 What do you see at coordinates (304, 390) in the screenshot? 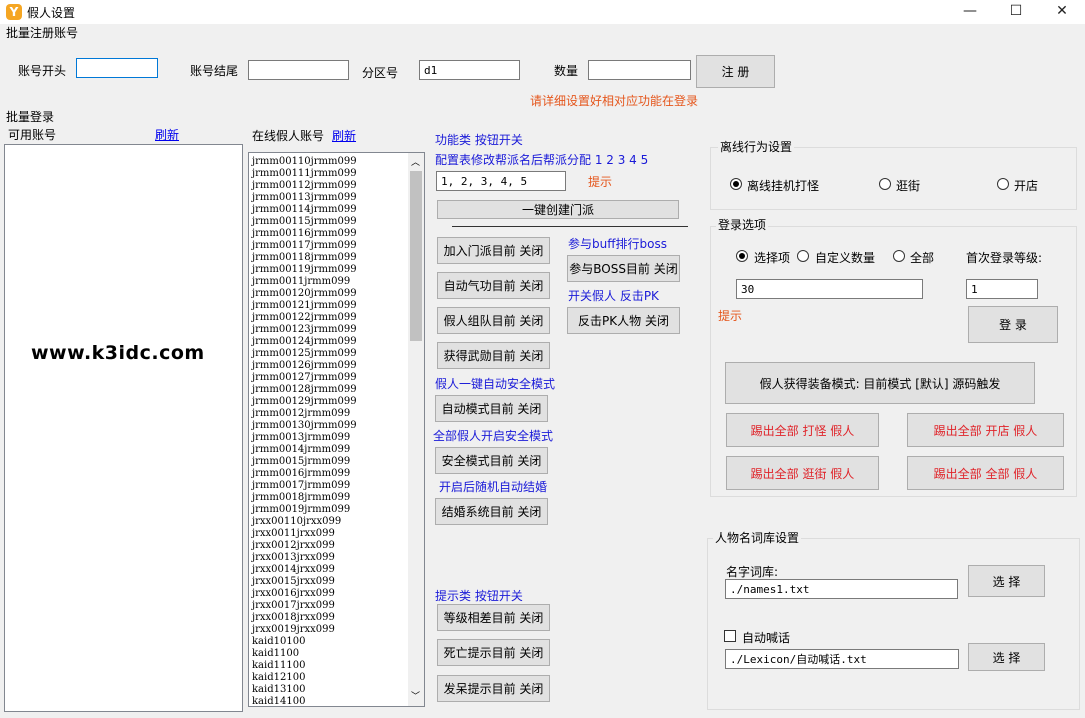
I see `online-account-item: jrmm00128jrmm099` at bounding box center [304, 390].